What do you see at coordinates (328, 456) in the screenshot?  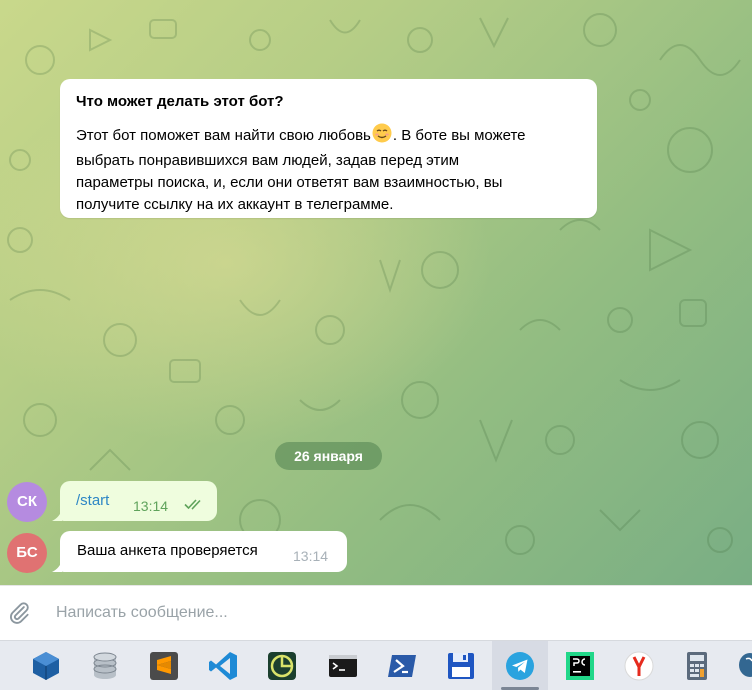 I see `date-separator: 26 января` at bounding box center [328, 456].